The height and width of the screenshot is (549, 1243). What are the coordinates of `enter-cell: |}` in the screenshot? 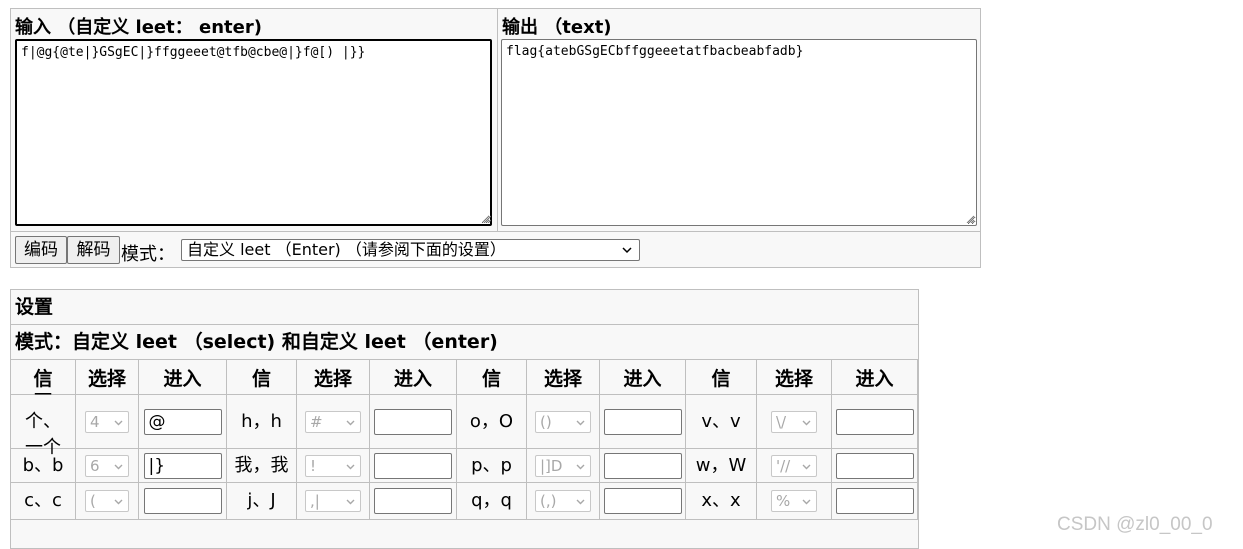 It's located at (183, 466).